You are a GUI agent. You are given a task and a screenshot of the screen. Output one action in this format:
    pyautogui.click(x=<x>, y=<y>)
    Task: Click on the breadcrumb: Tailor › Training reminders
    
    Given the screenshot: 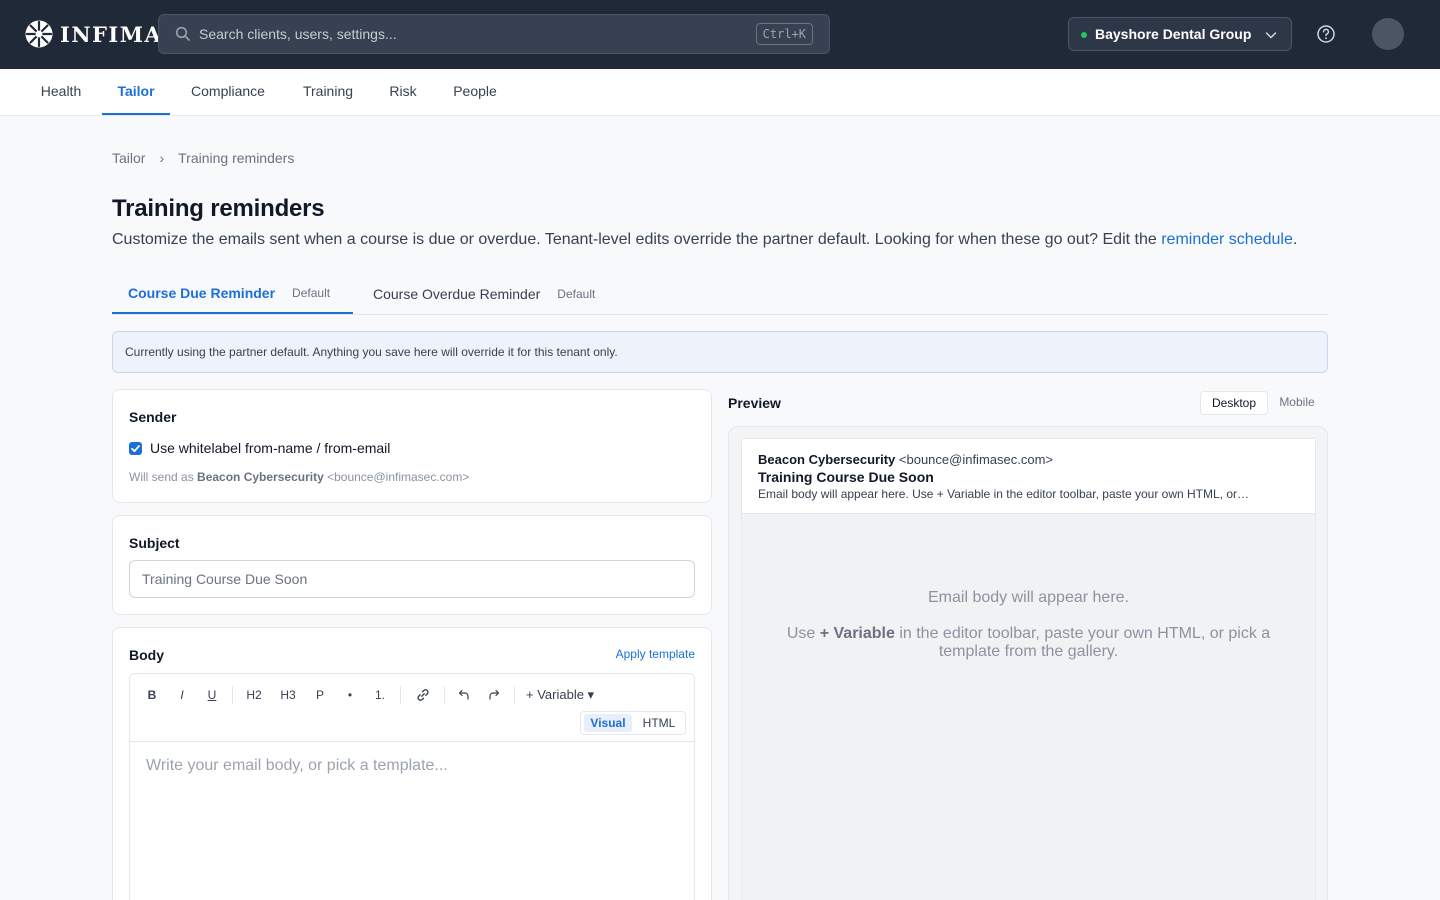 What is the action you would take?
    pyautogui.click(x=203, y=158)
    